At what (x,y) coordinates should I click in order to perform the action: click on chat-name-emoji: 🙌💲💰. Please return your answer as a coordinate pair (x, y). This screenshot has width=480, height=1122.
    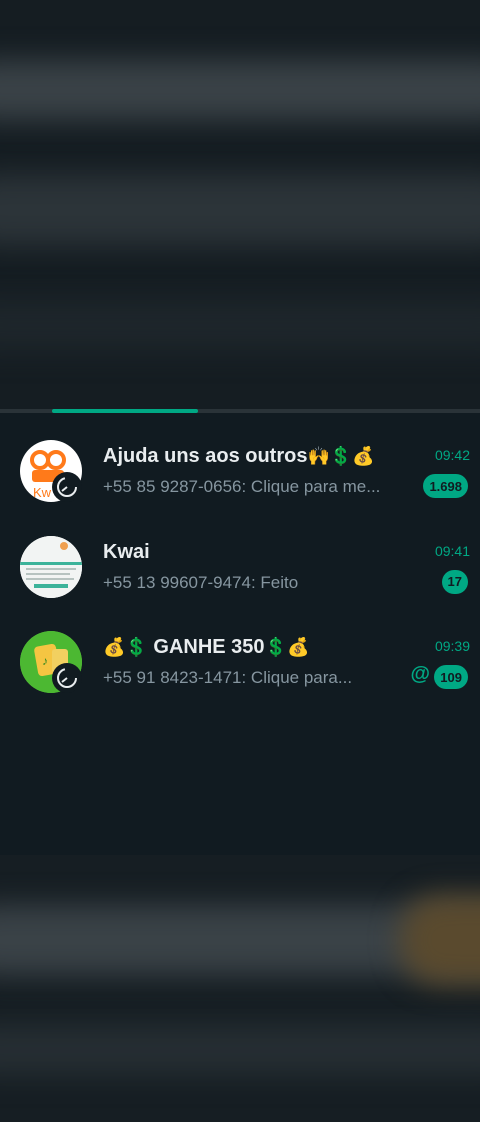
    Looking at the image, I should click on (341, 456).